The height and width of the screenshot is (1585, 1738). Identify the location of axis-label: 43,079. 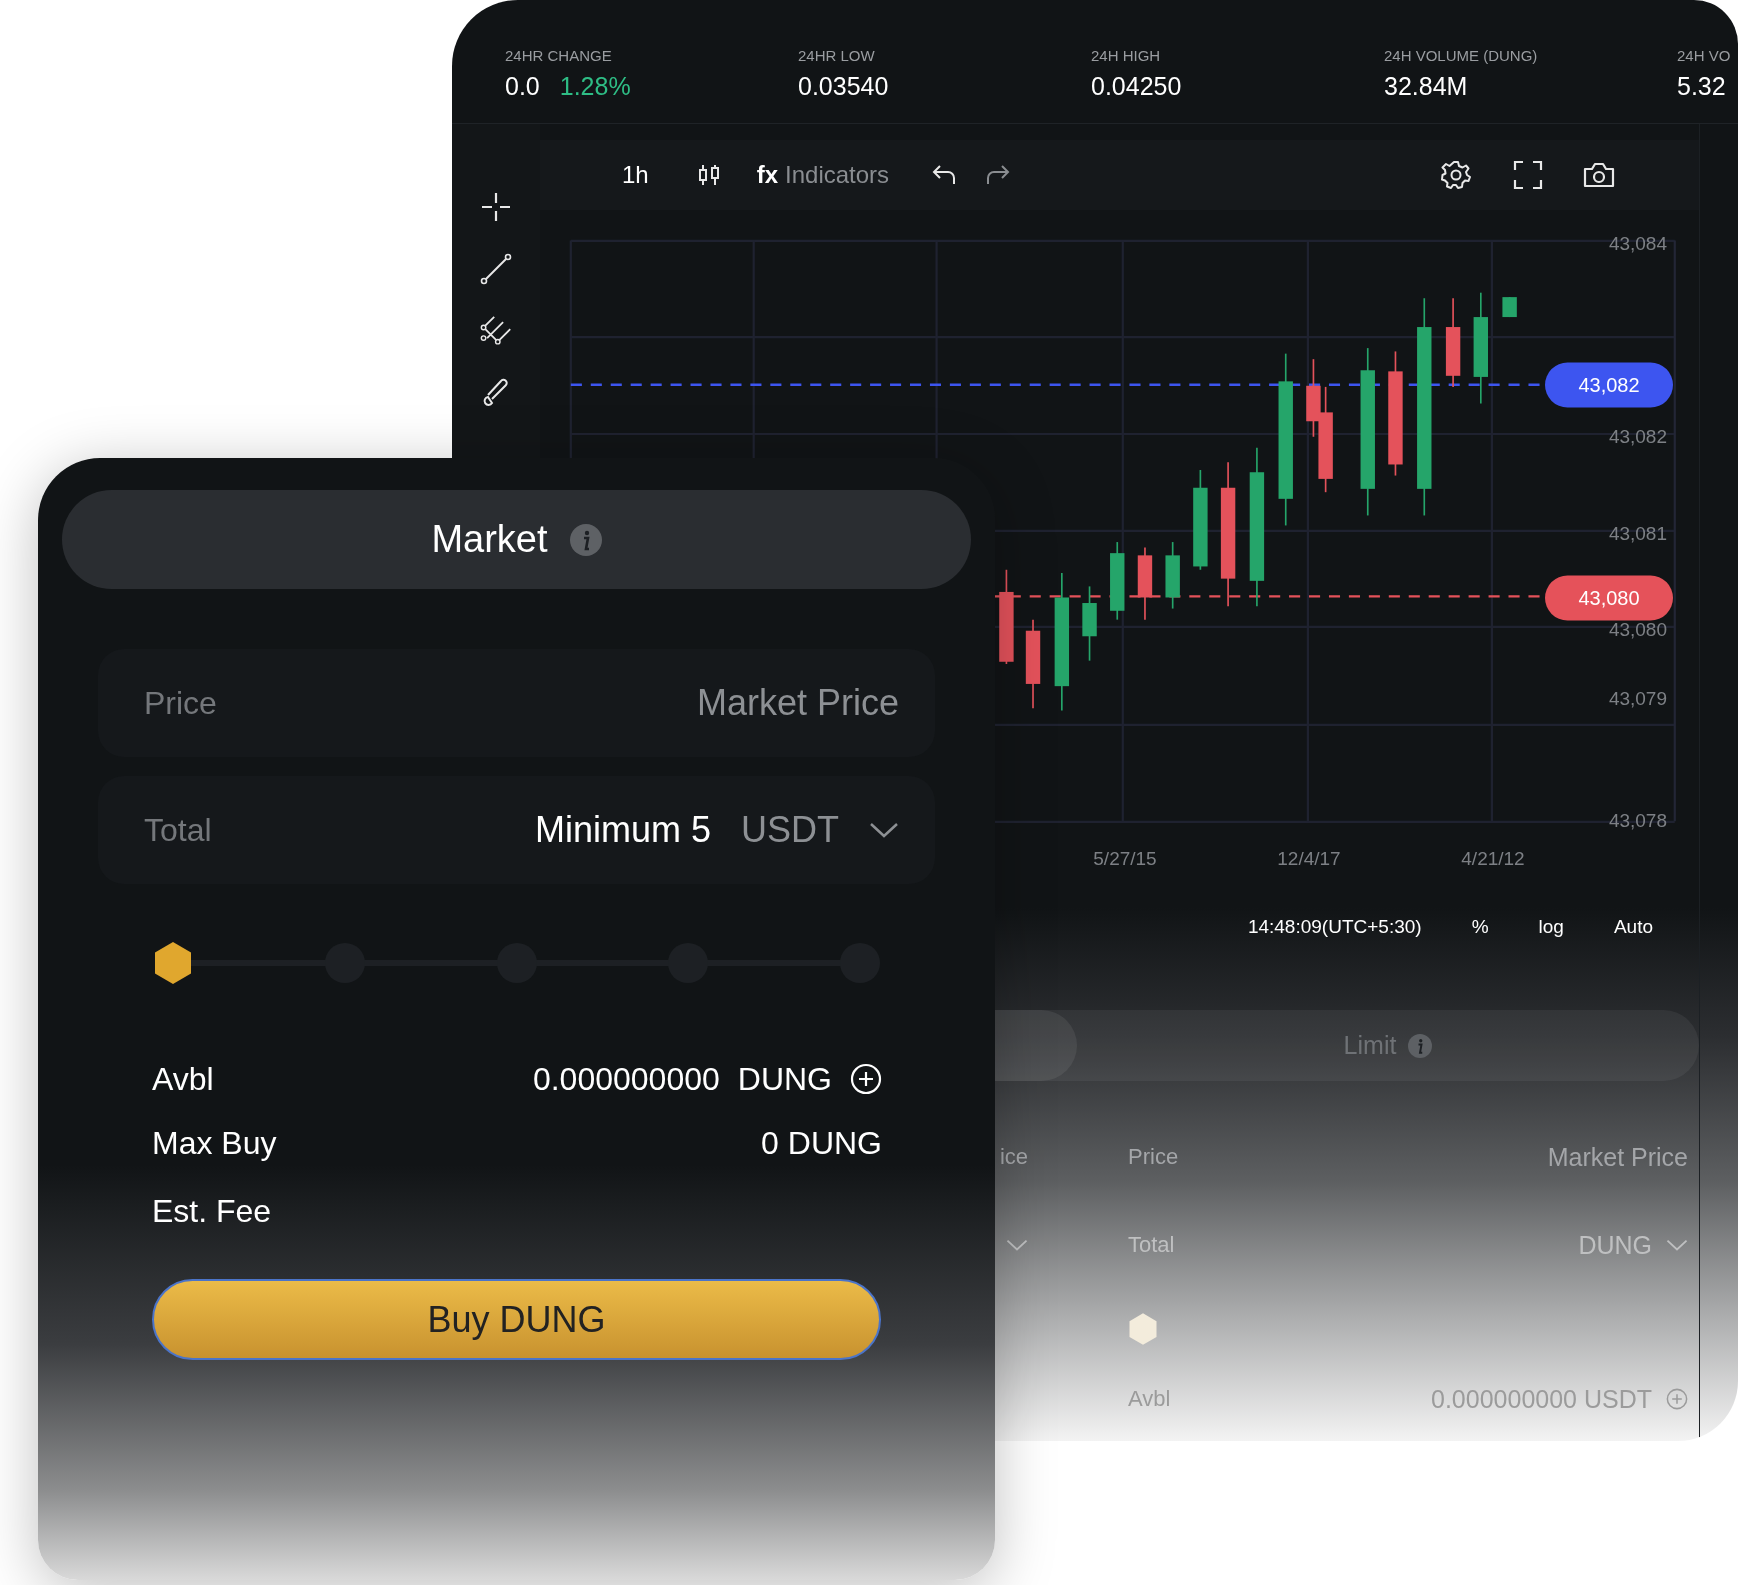
(1637, 699).